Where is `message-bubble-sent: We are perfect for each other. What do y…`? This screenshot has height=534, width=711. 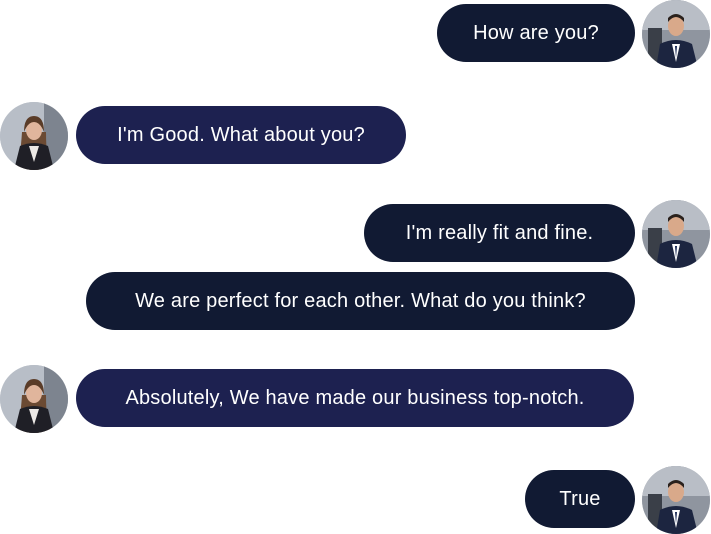 message-bubble-sent: We are perfect for each other. What do y… is located at coordinates (360, 301).